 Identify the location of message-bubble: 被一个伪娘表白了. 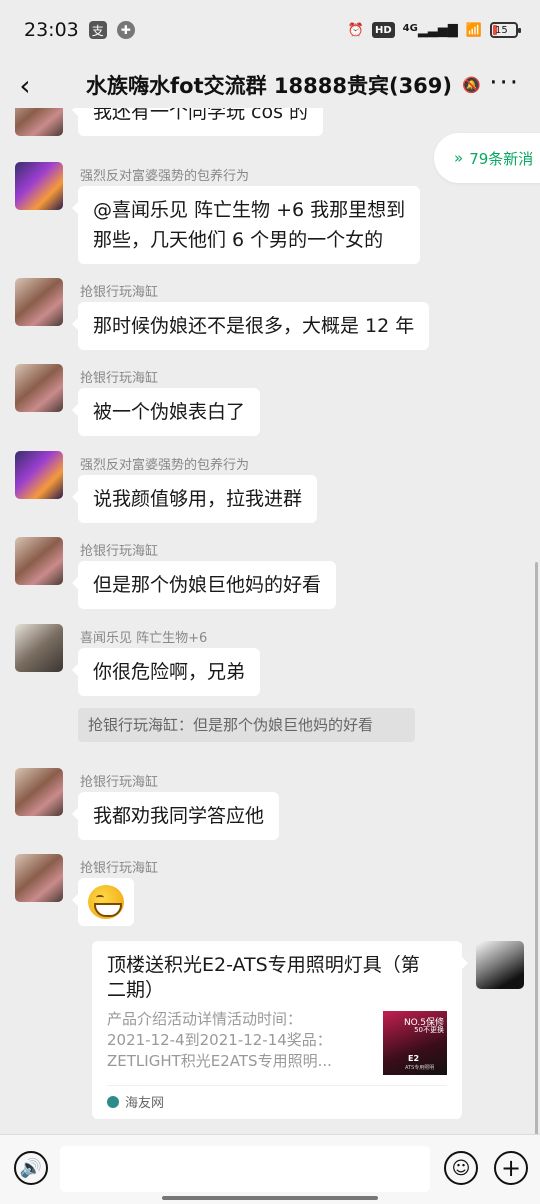
(166, 412).